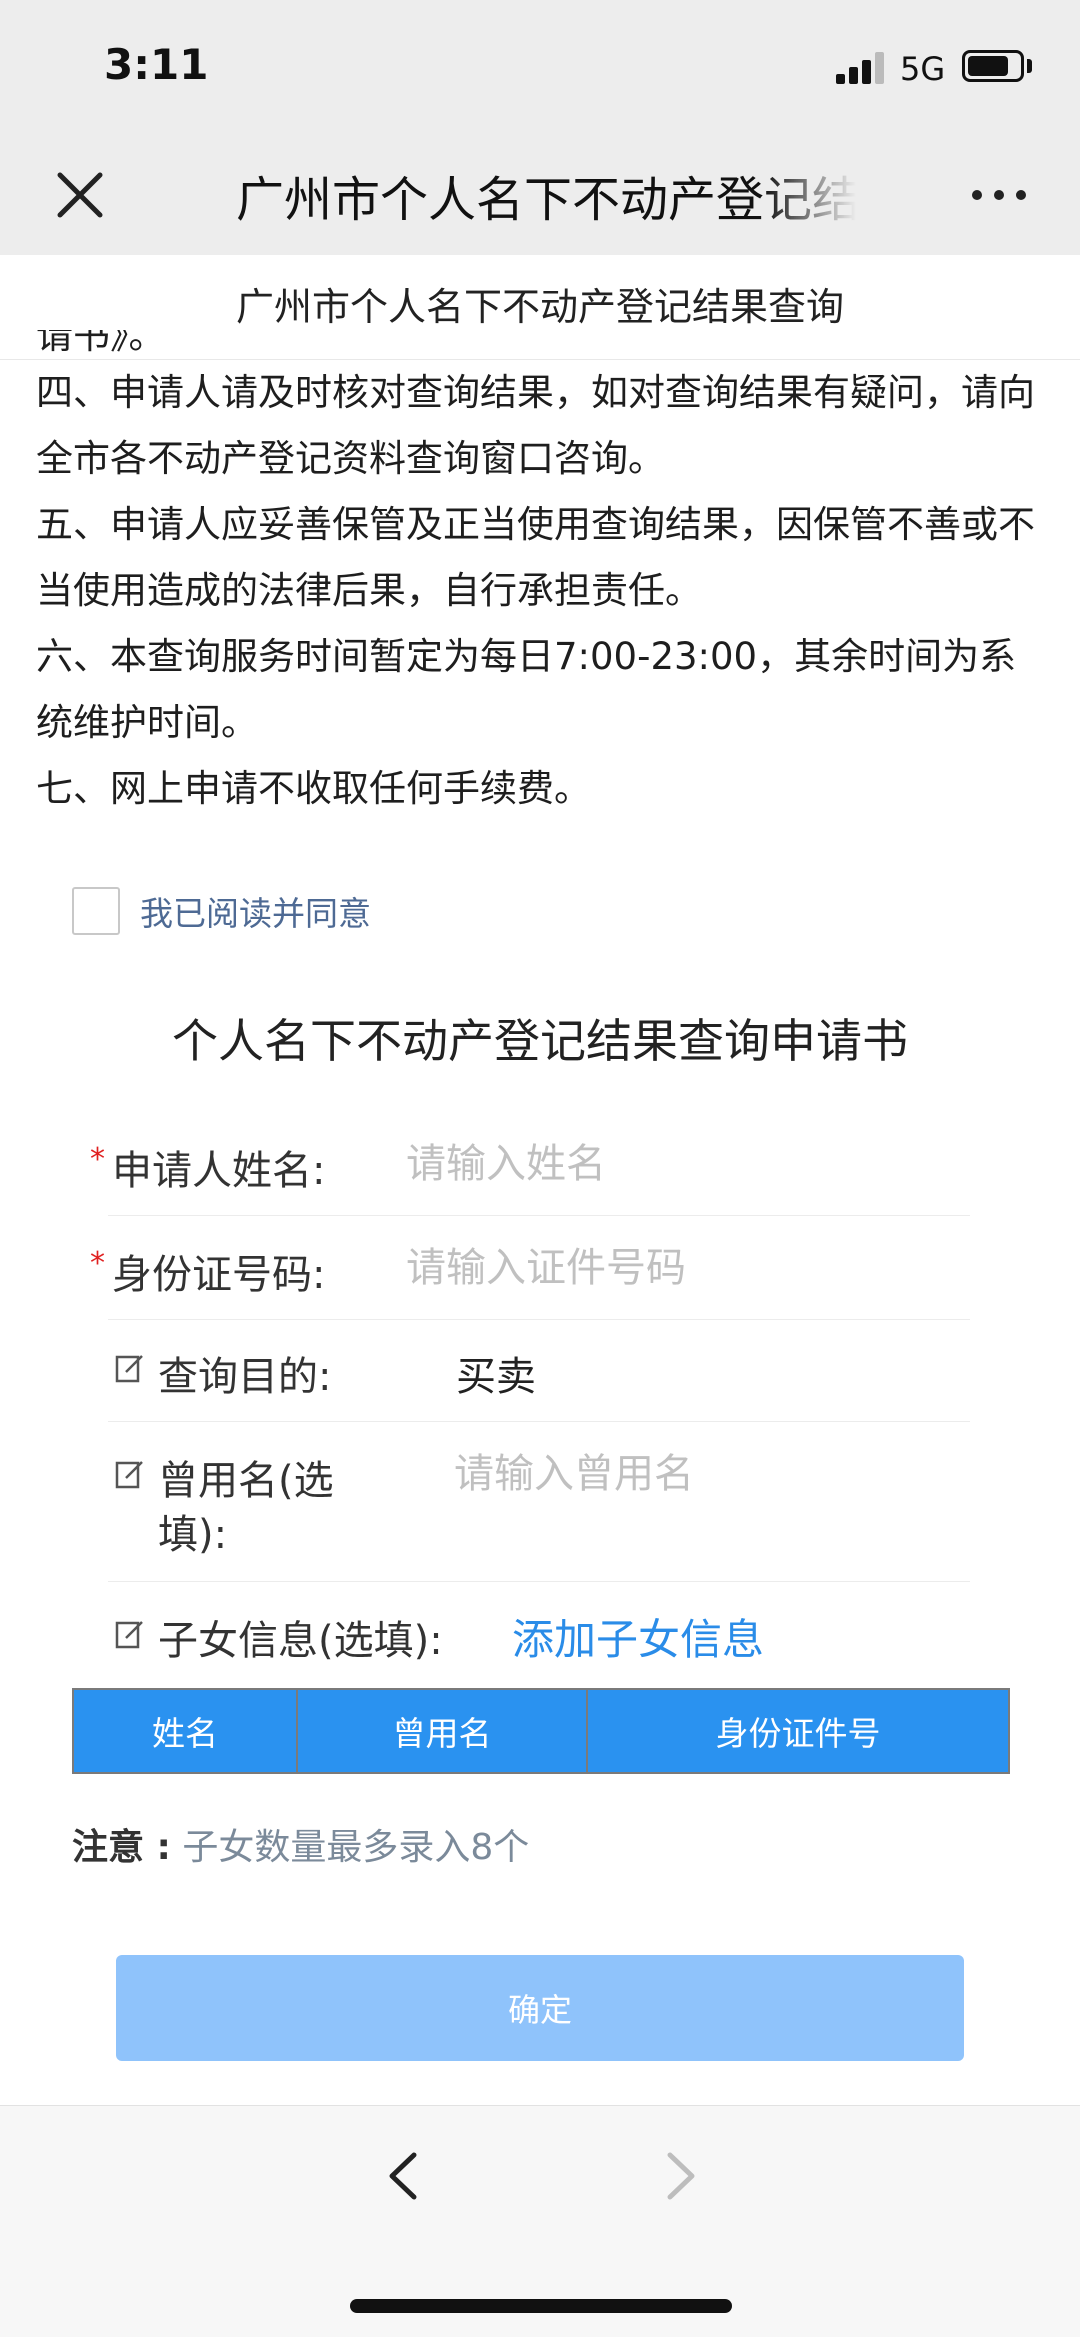 This screenshot has height=2337, width=1080. Describe the element at coordinates (219, 1171) in the screenshot. I see `name-label: 申请人姓名:` at that location.